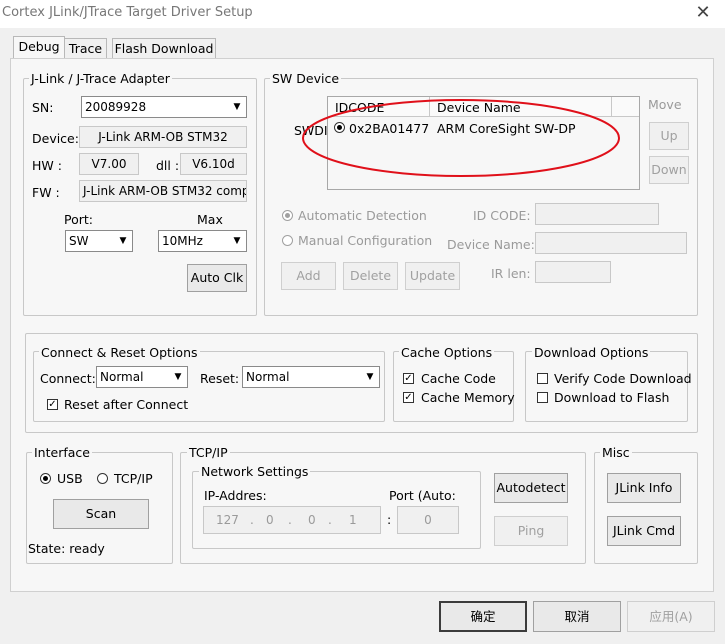 The width and height of the screenshot is (725, 644). I want to click on verify-code-download-checkbox, so click(542, 378).